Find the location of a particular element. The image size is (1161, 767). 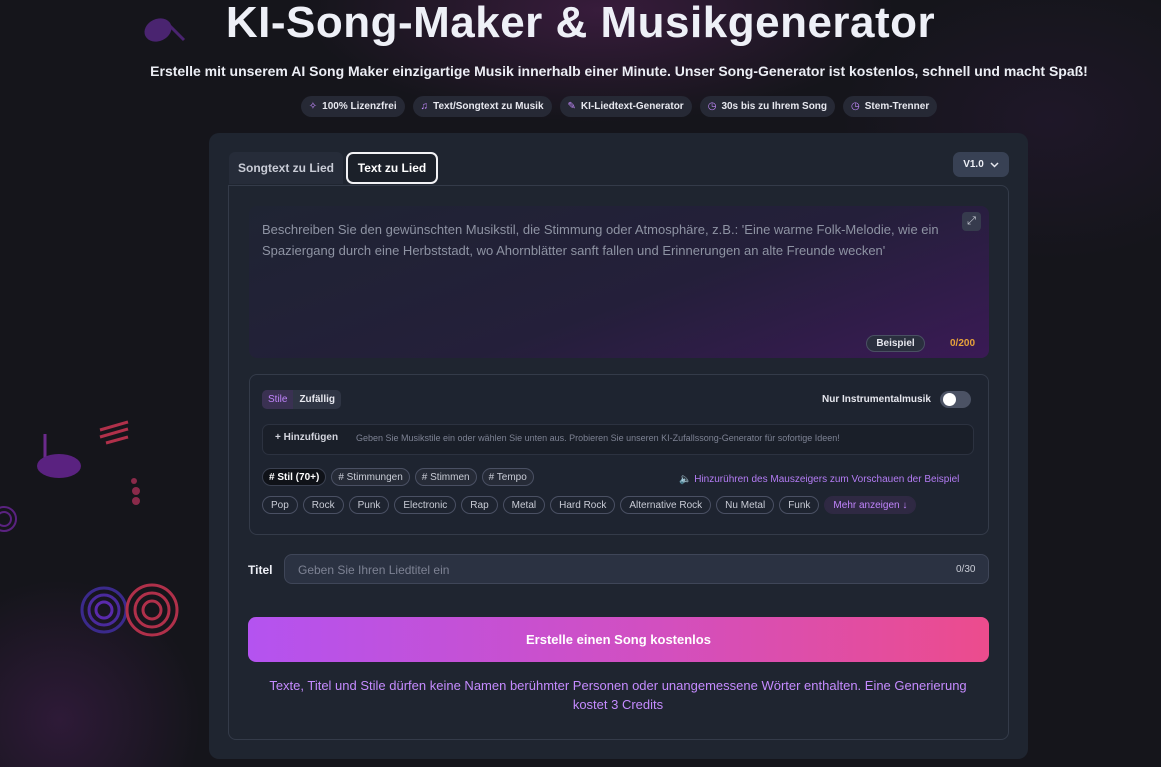

genre-chip: Metal is located at coordinates (524, 505).